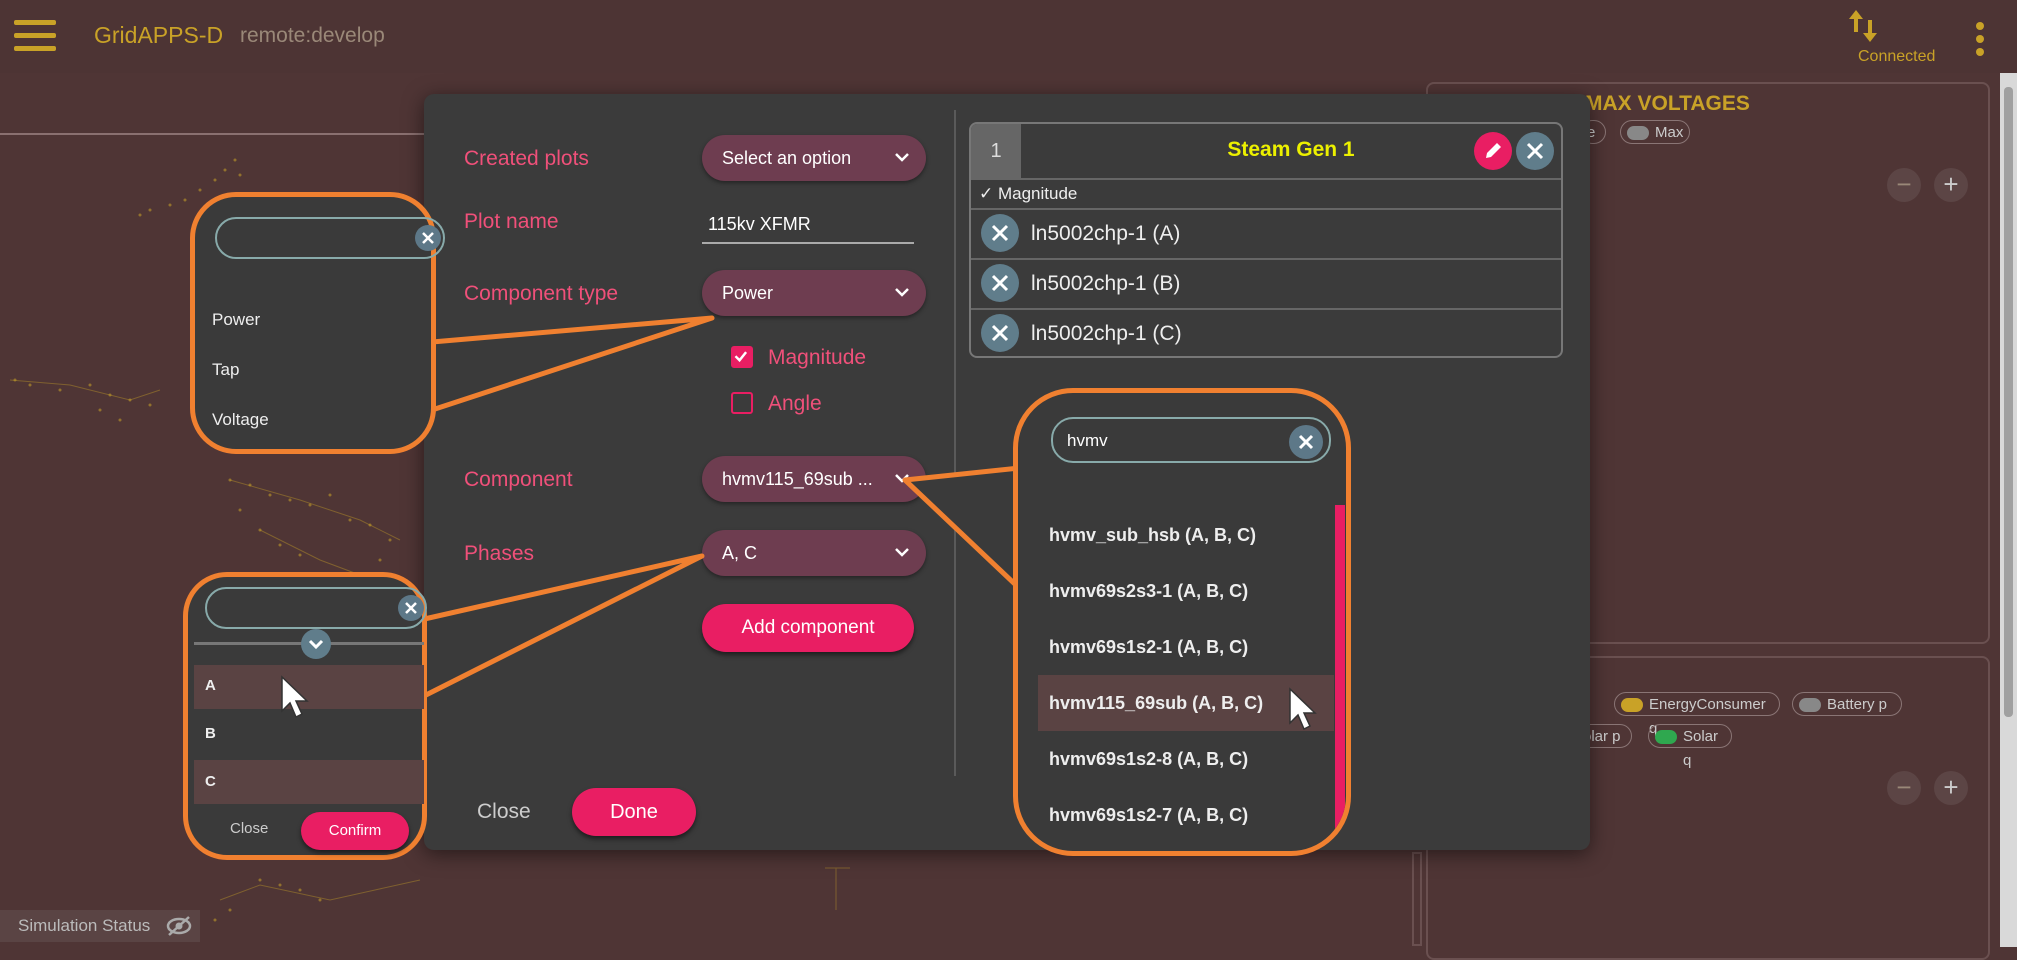 Image resolution: width=2017 pixels, height=960 pixels. What do you see at coordinates (330, 238) in the screenshot?
I see `component-type-search-input` at bounding box center [330, 238].